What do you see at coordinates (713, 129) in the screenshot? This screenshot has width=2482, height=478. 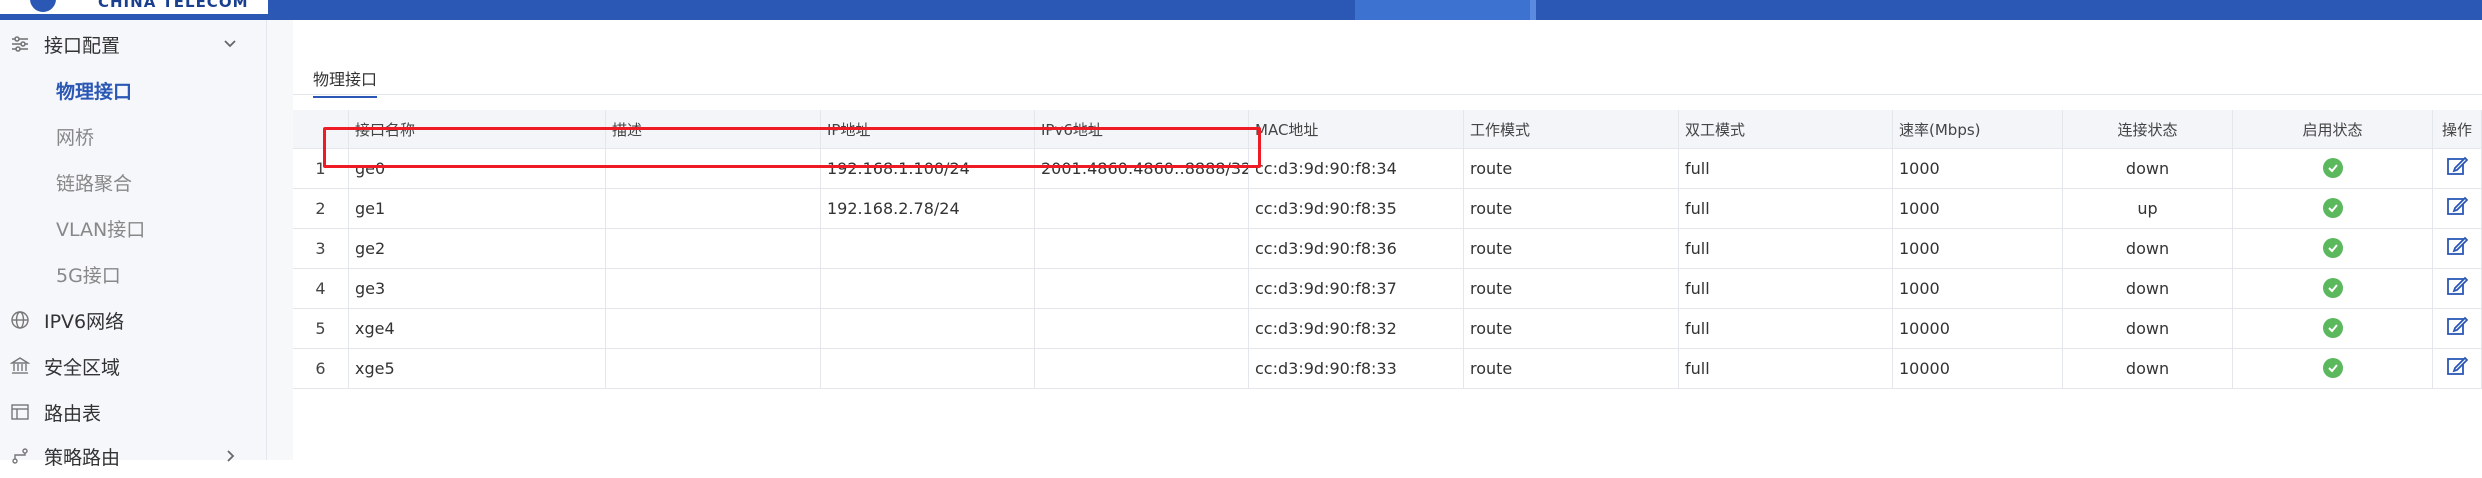 I see `column-desc-header: 描述` at bounding box center [713, 129].